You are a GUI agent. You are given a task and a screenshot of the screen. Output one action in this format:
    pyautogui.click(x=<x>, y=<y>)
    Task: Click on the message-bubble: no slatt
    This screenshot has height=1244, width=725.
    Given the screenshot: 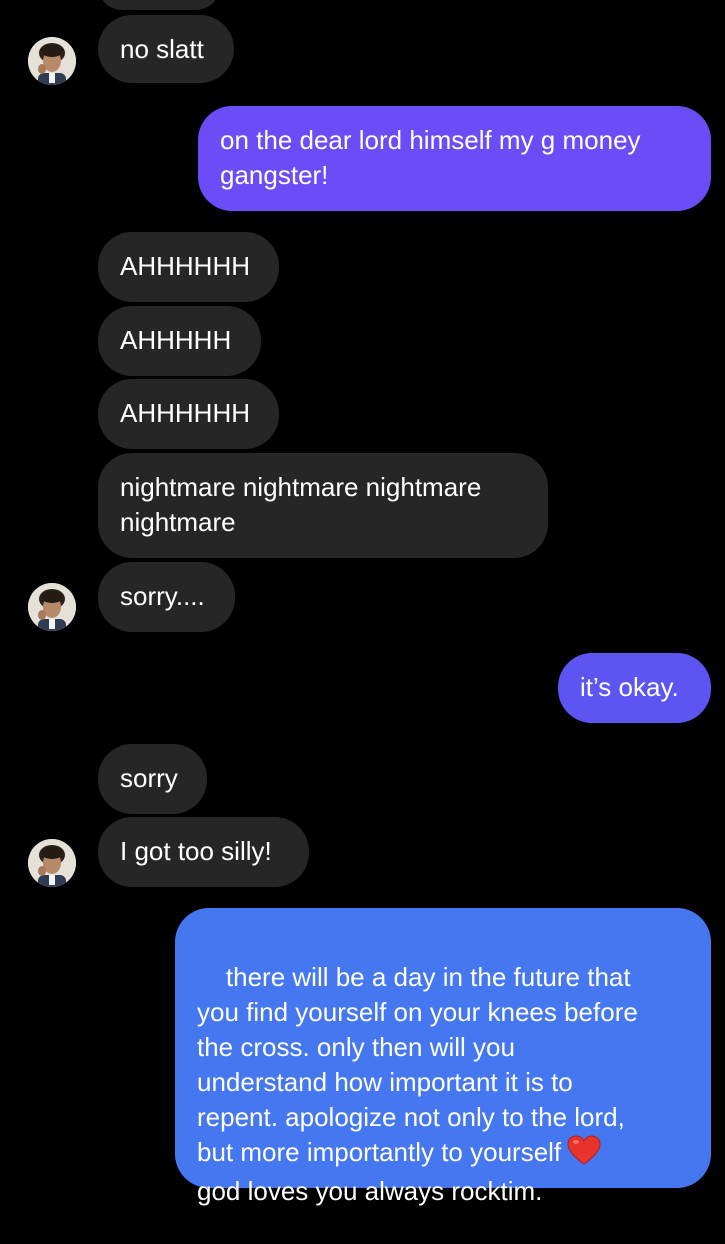 What is the action you would take?
    pyautogui.click(x=166, y=49)
    